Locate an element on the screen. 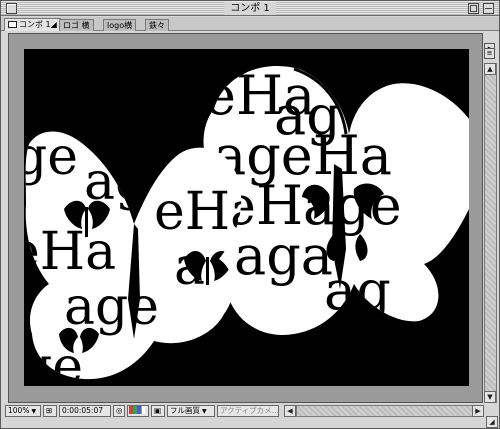 Image resolution: width=500 pixels, height=429 pixels. region-of-interest-icon: ⊞ is located at coordinates (50, 411).